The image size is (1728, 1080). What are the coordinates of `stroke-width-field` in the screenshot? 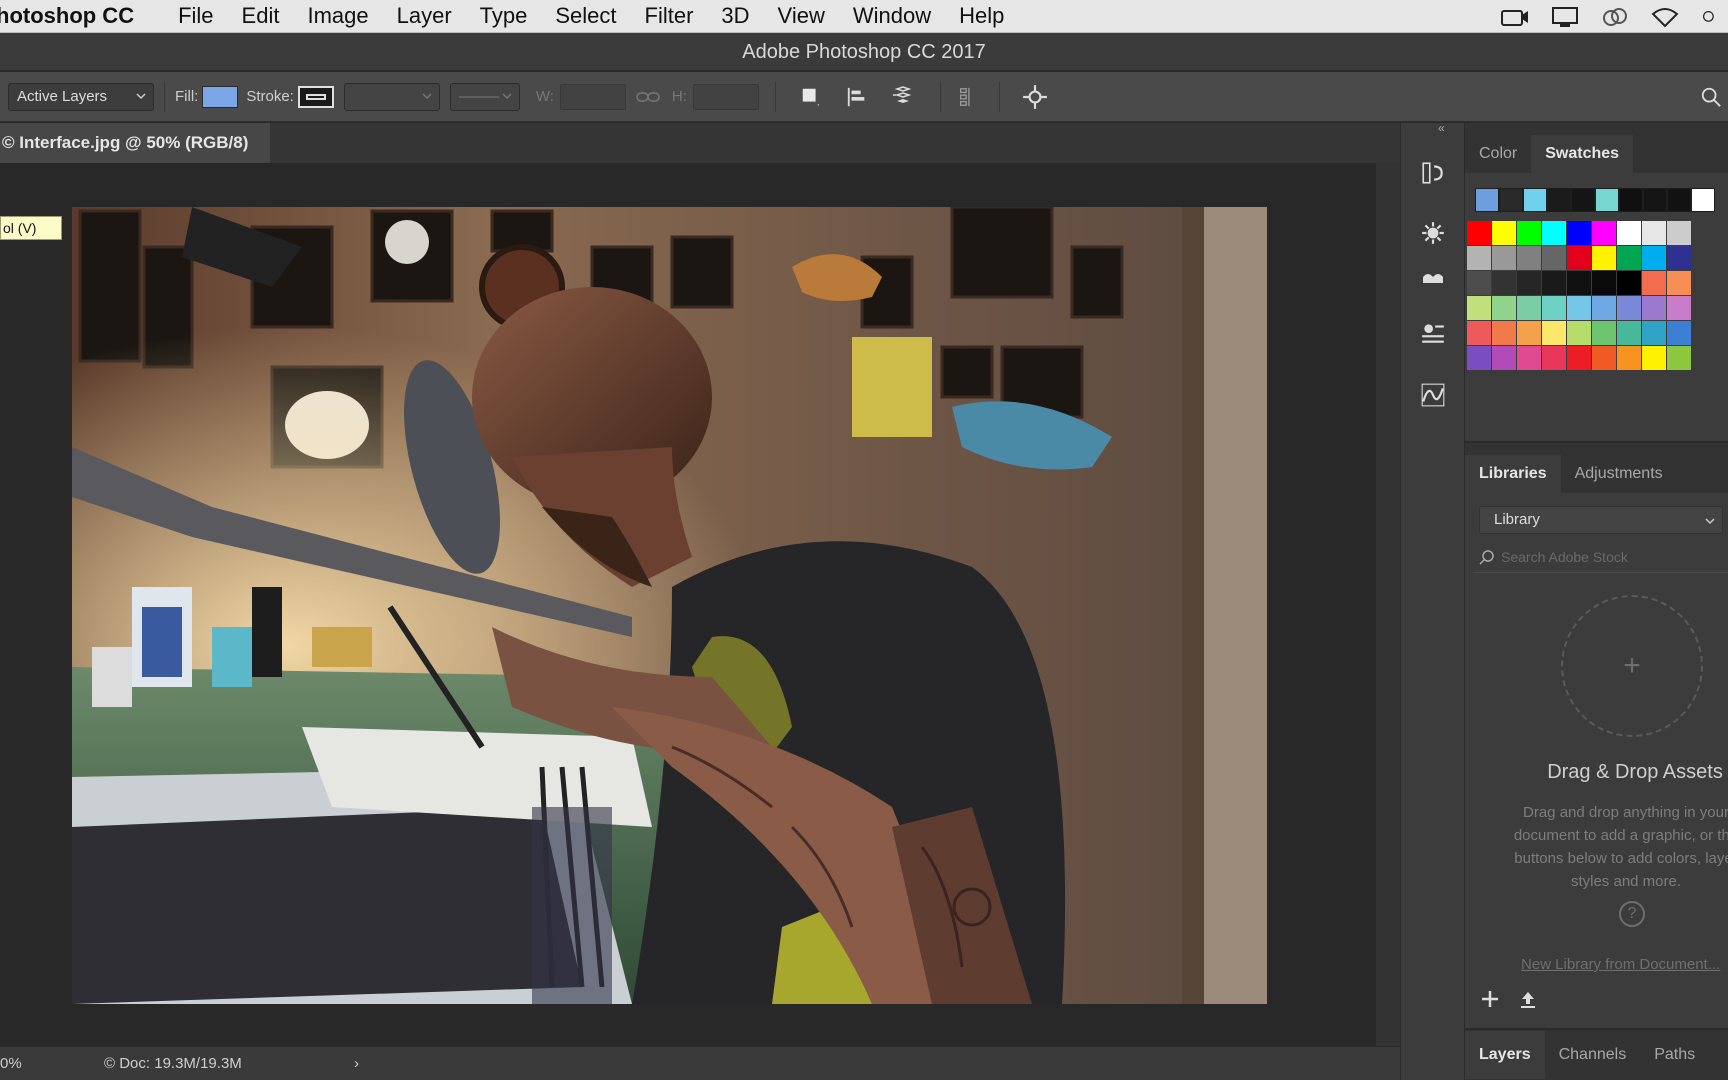 It's located at (391, 96).